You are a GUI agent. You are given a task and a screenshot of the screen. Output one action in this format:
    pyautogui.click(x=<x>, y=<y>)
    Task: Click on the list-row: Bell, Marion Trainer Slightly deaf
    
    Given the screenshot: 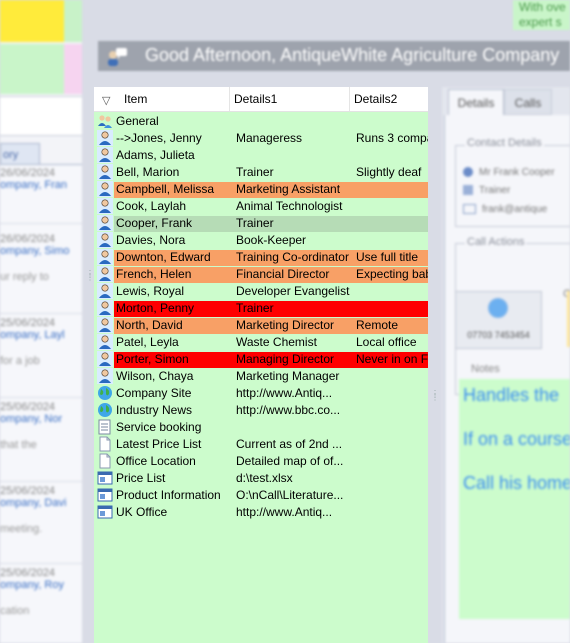 What is the action you would take?
    pyautogui.click(x=261, y=172)
    